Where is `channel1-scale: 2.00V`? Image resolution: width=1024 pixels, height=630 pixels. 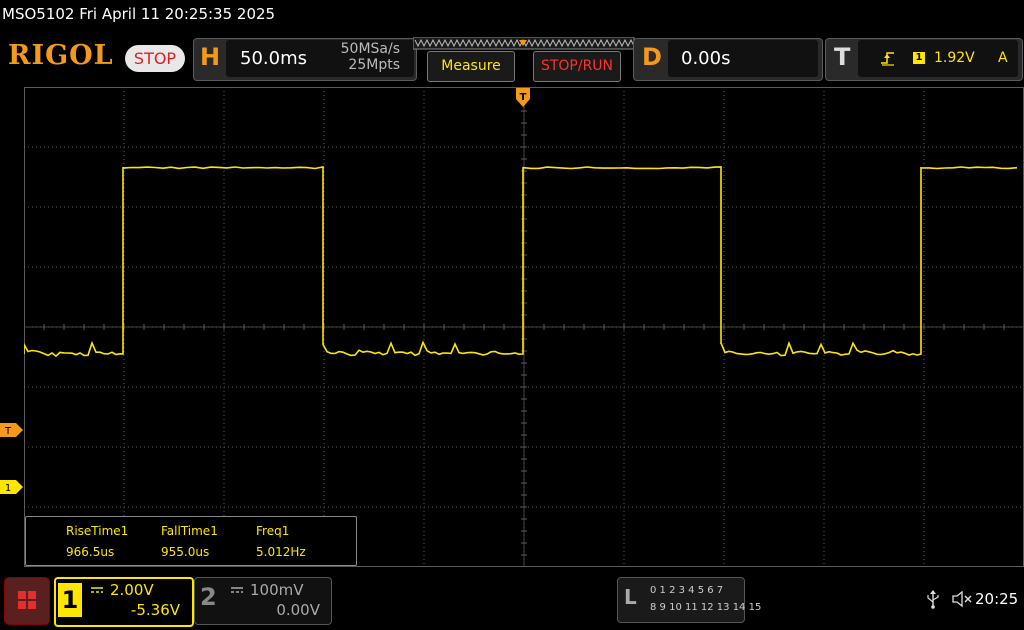
channel1-scale: 2.00V is located at coordinates (132, 590).